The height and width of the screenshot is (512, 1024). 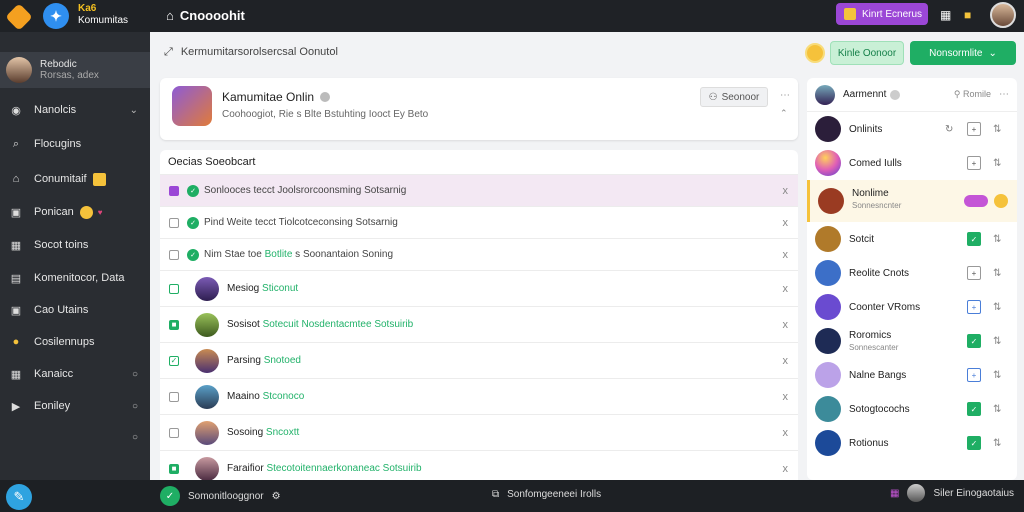 I want to click on collapse-icon: ⤢, so click(x=168, y=52).